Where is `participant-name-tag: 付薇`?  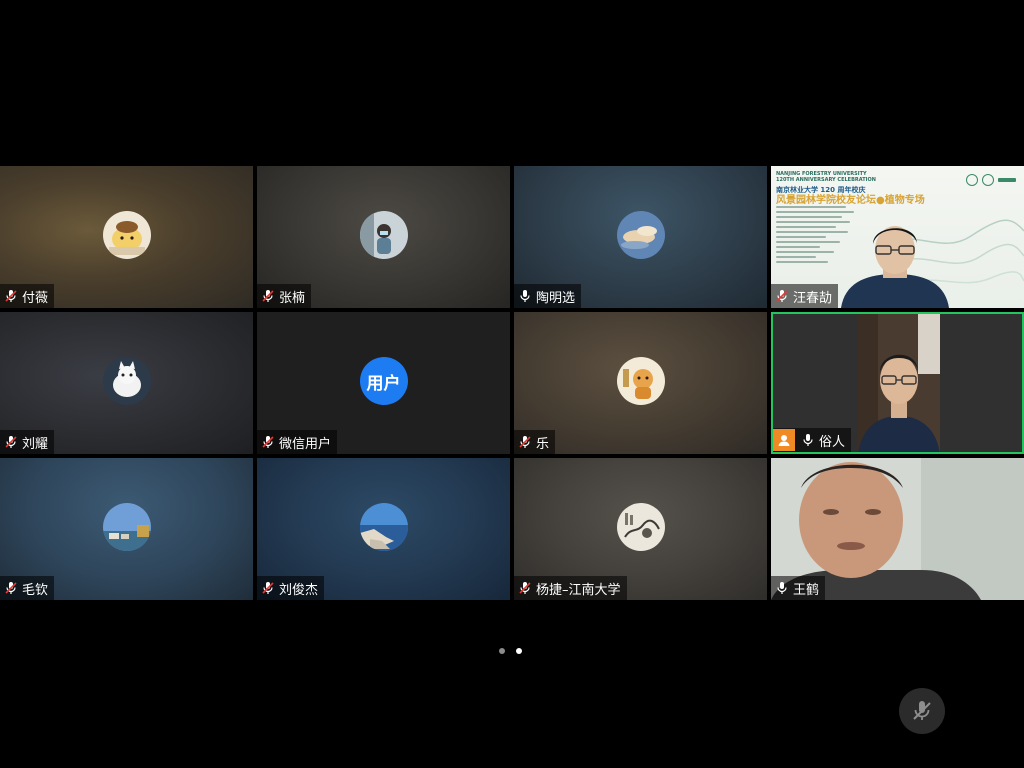
participant-name-tag: 付薇 is located at coordinates (27, 296).